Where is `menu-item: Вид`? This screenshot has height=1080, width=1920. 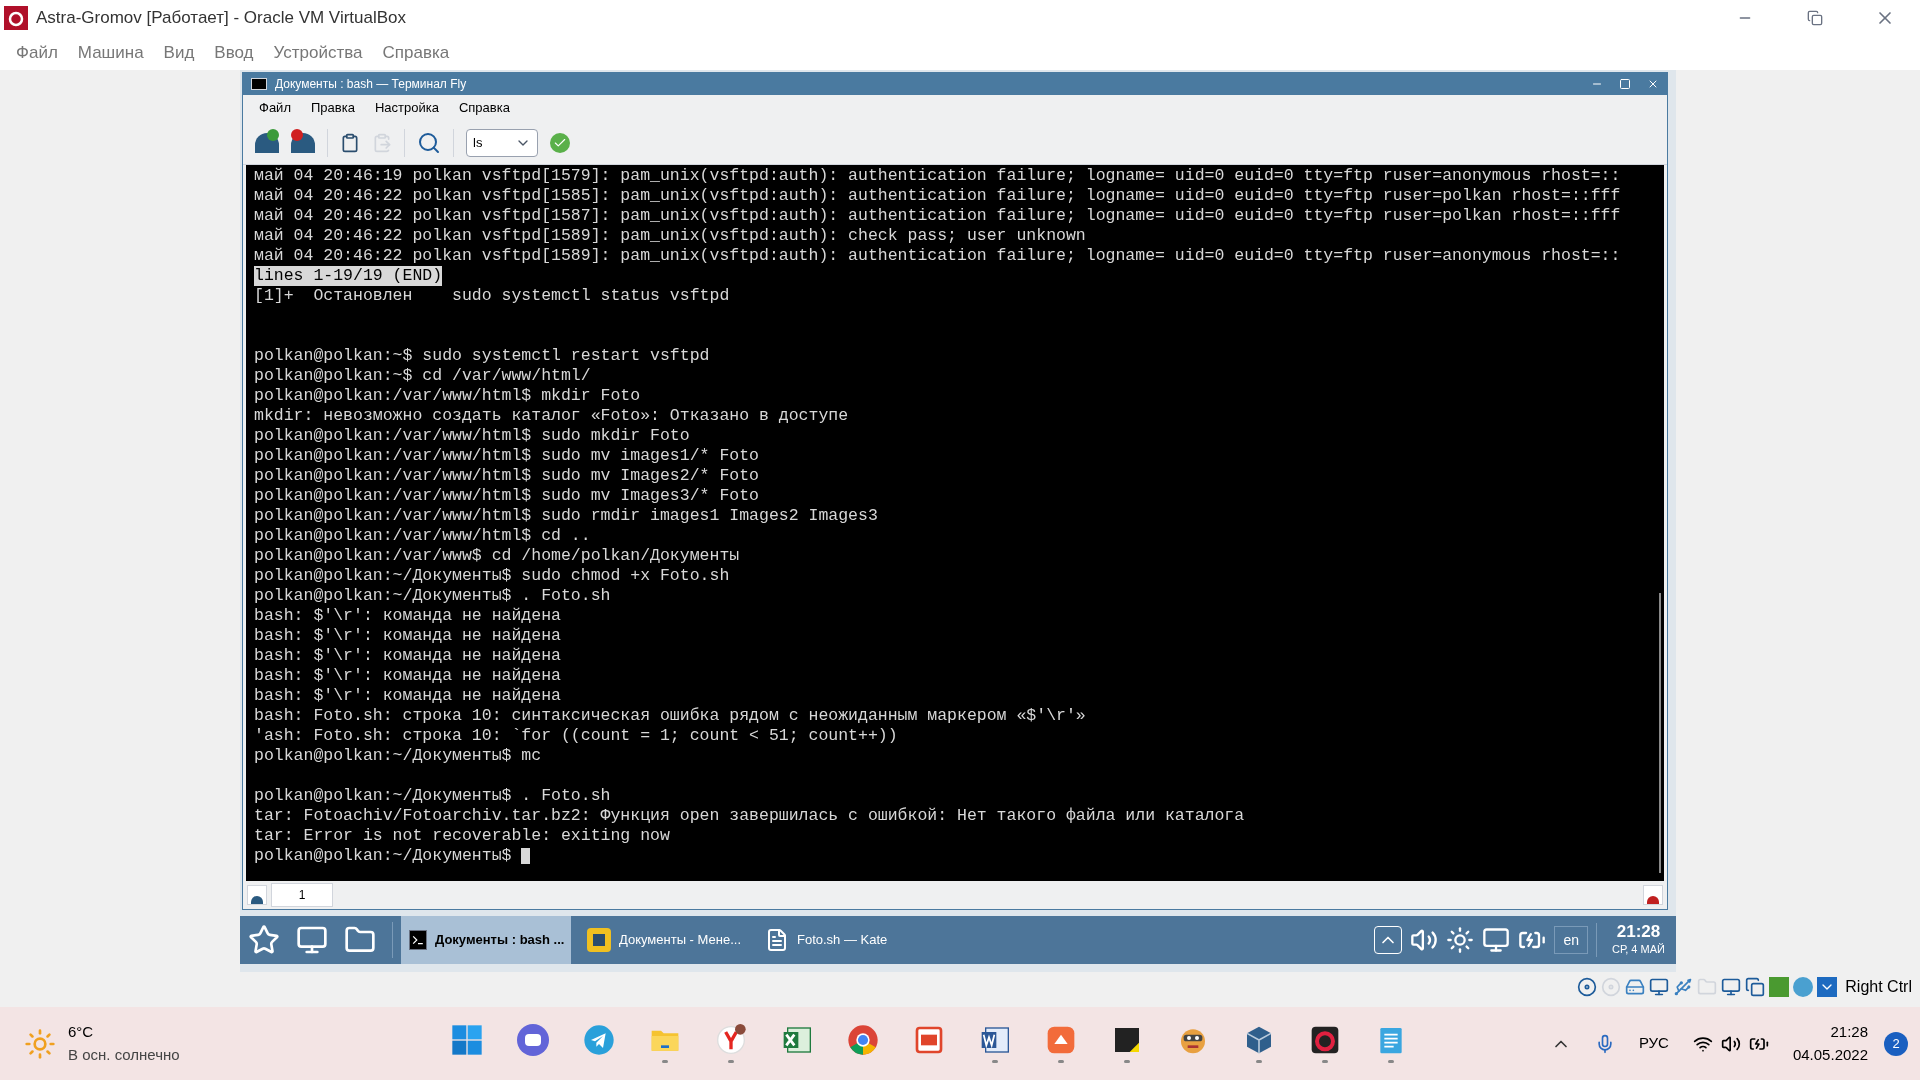 menu-item: Вид is located at coordinates (179, 52).